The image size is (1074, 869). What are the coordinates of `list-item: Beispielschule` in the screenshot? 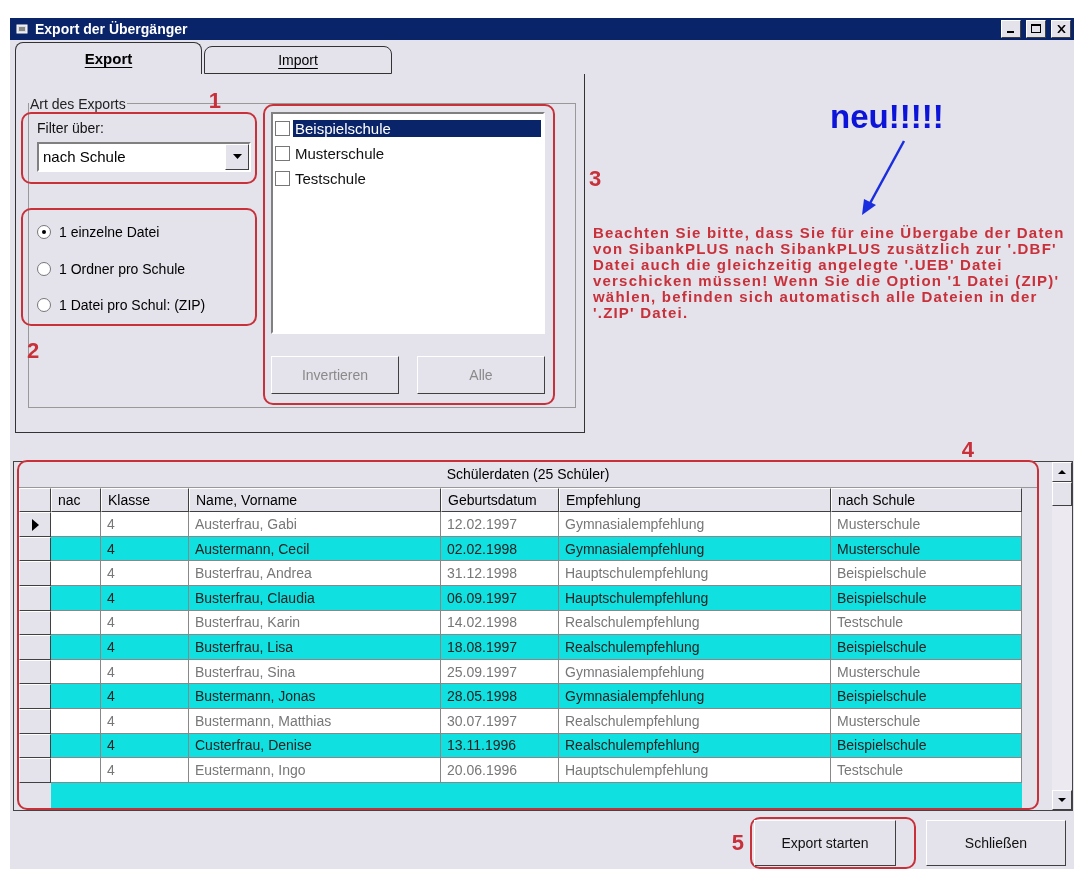 It's located at (417, 128).